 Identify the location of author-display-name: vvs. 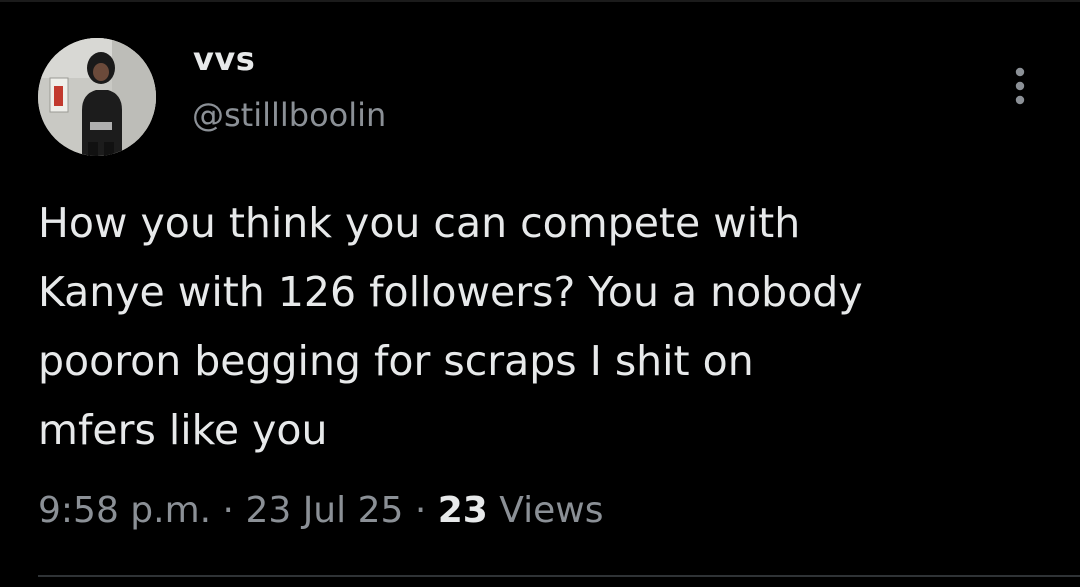
(224, 59).